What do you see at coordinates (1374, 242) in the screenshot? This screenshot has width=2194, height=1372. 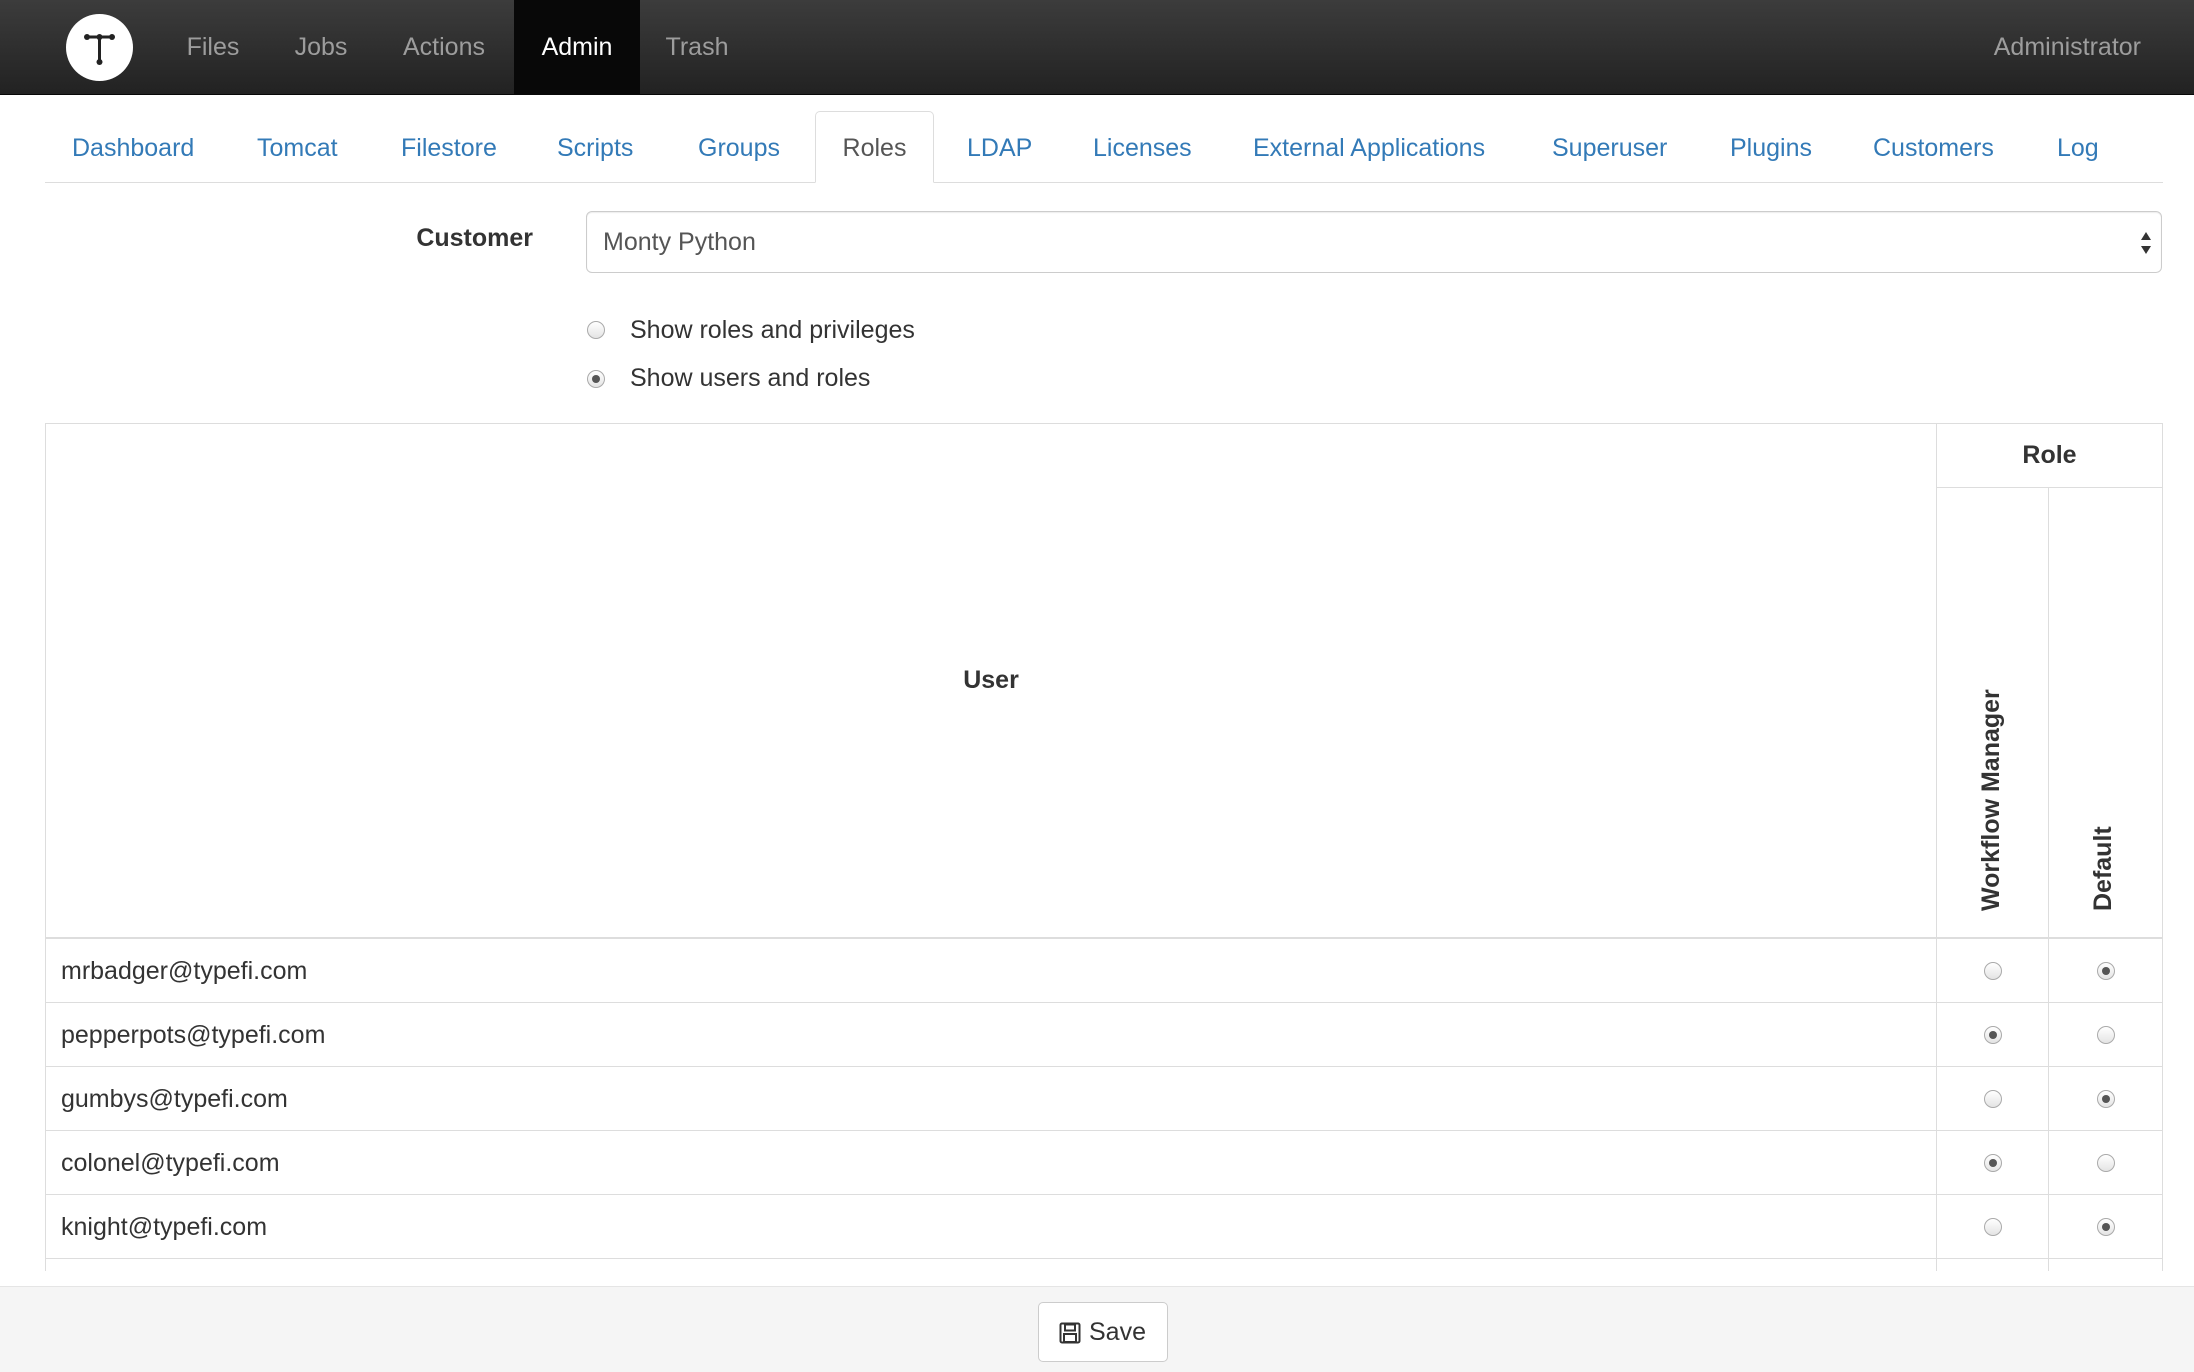 I see `customer-select: Monty Python` at bounding box center [1374, 242].